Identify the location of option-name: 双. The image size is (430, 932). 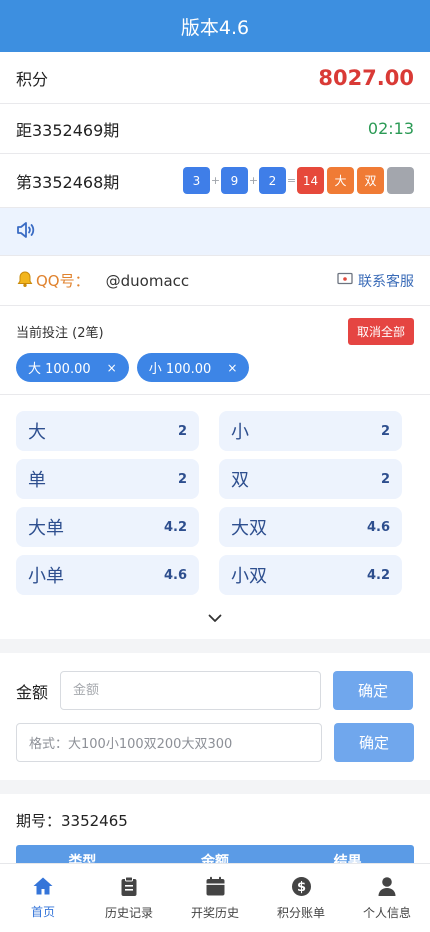
(240, 480).